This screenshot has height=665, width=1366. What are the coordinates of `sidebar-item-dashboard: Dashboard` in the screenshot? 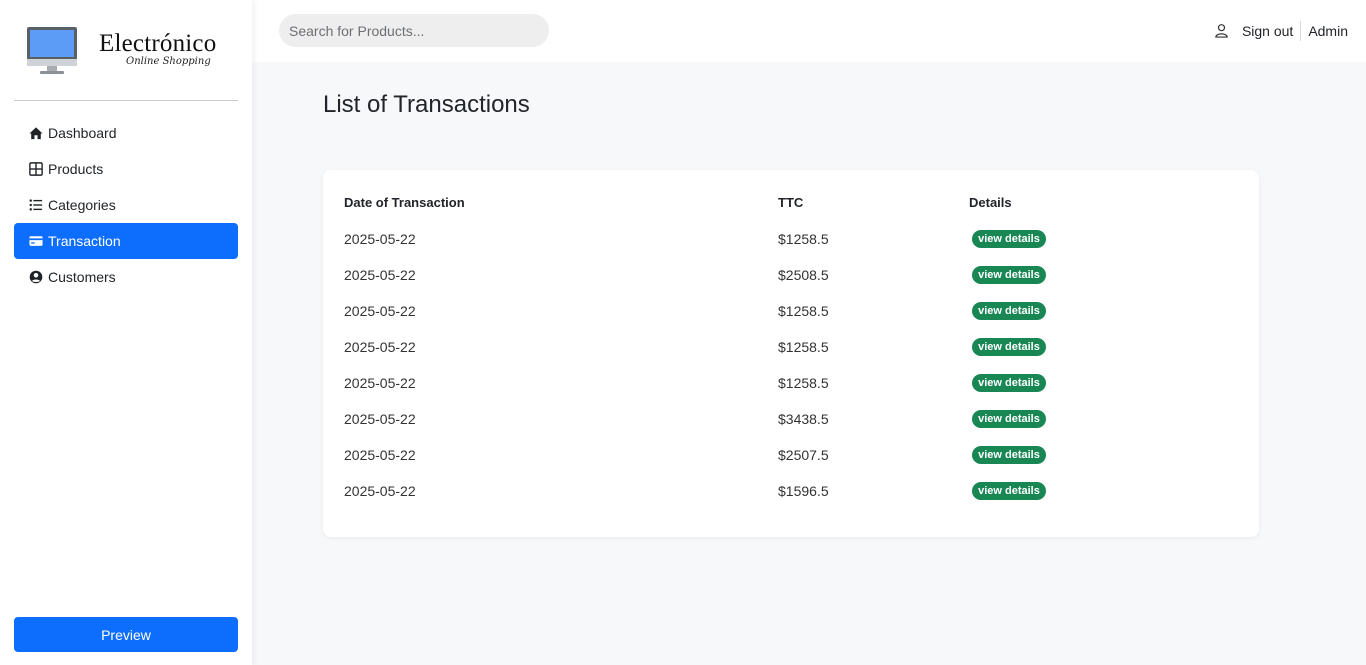 It's located at (126, 133).